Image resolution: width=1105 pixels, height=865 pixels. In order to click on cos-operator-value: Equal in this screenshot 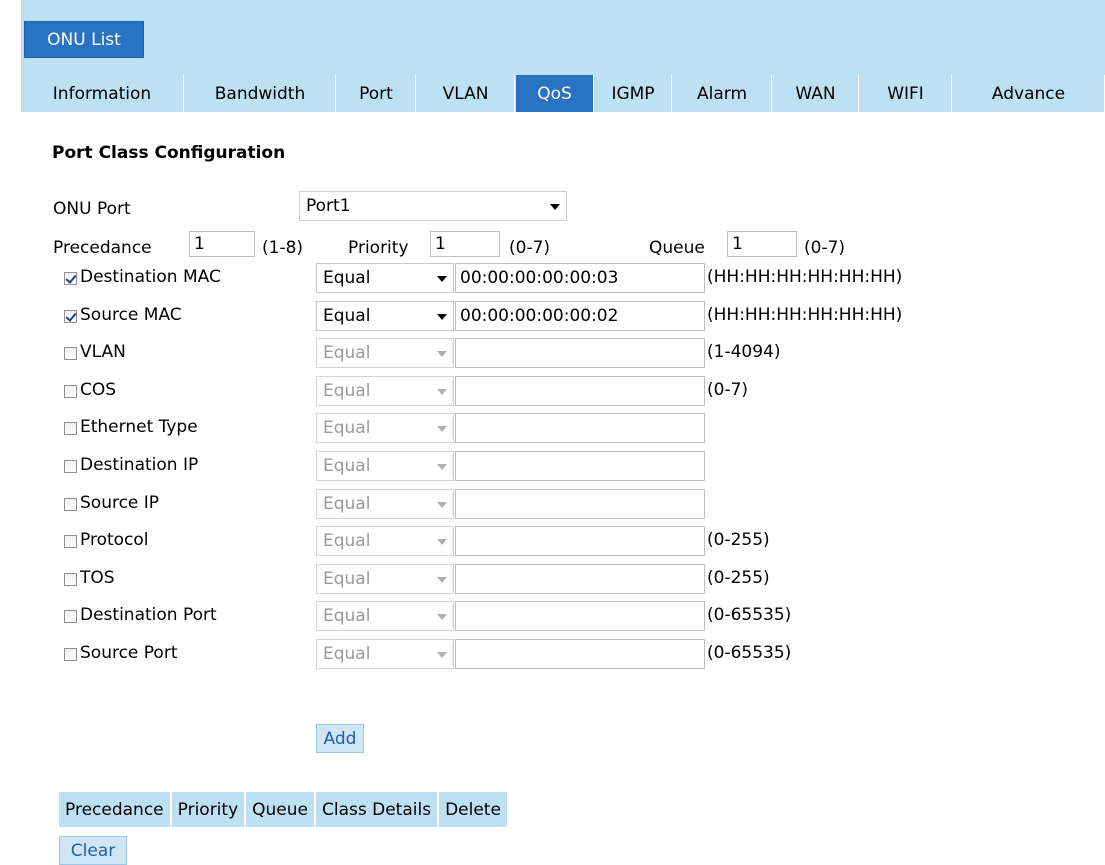, I will do `click(347, 391)`.